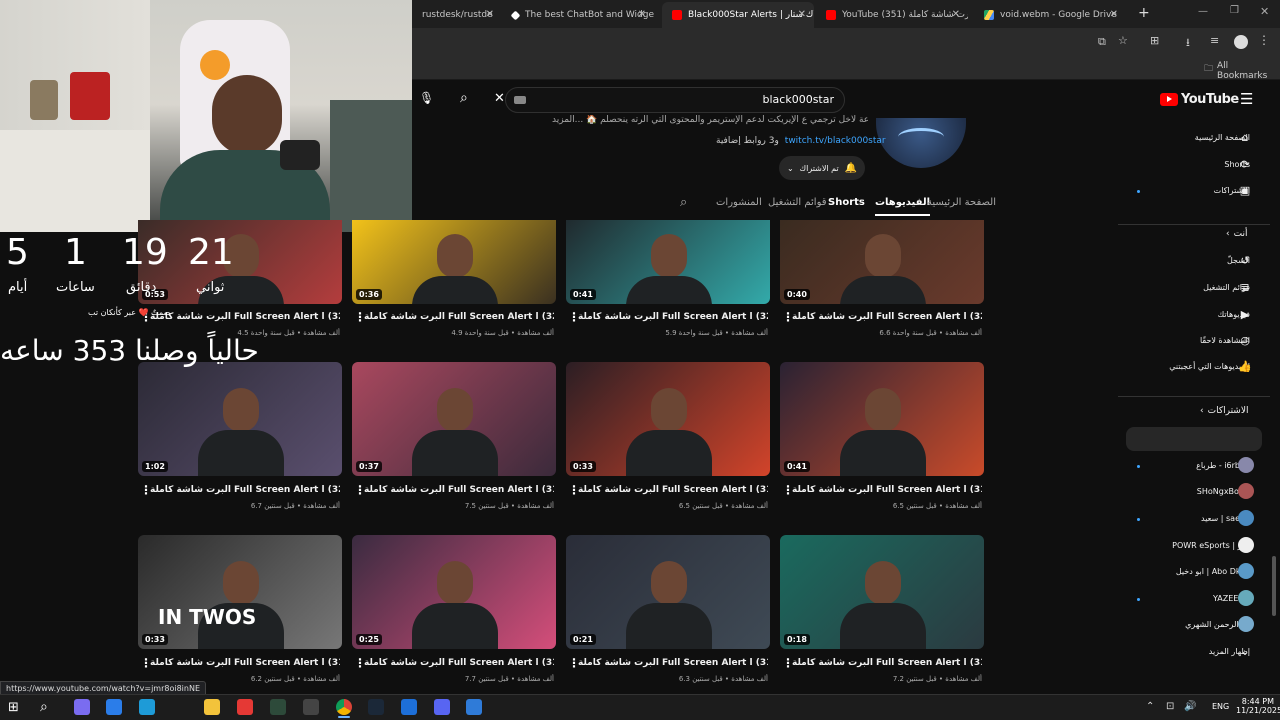 This screenshot has width=1280, height=720. I want to click on language-indicator: ENG, so click(1220, 706).